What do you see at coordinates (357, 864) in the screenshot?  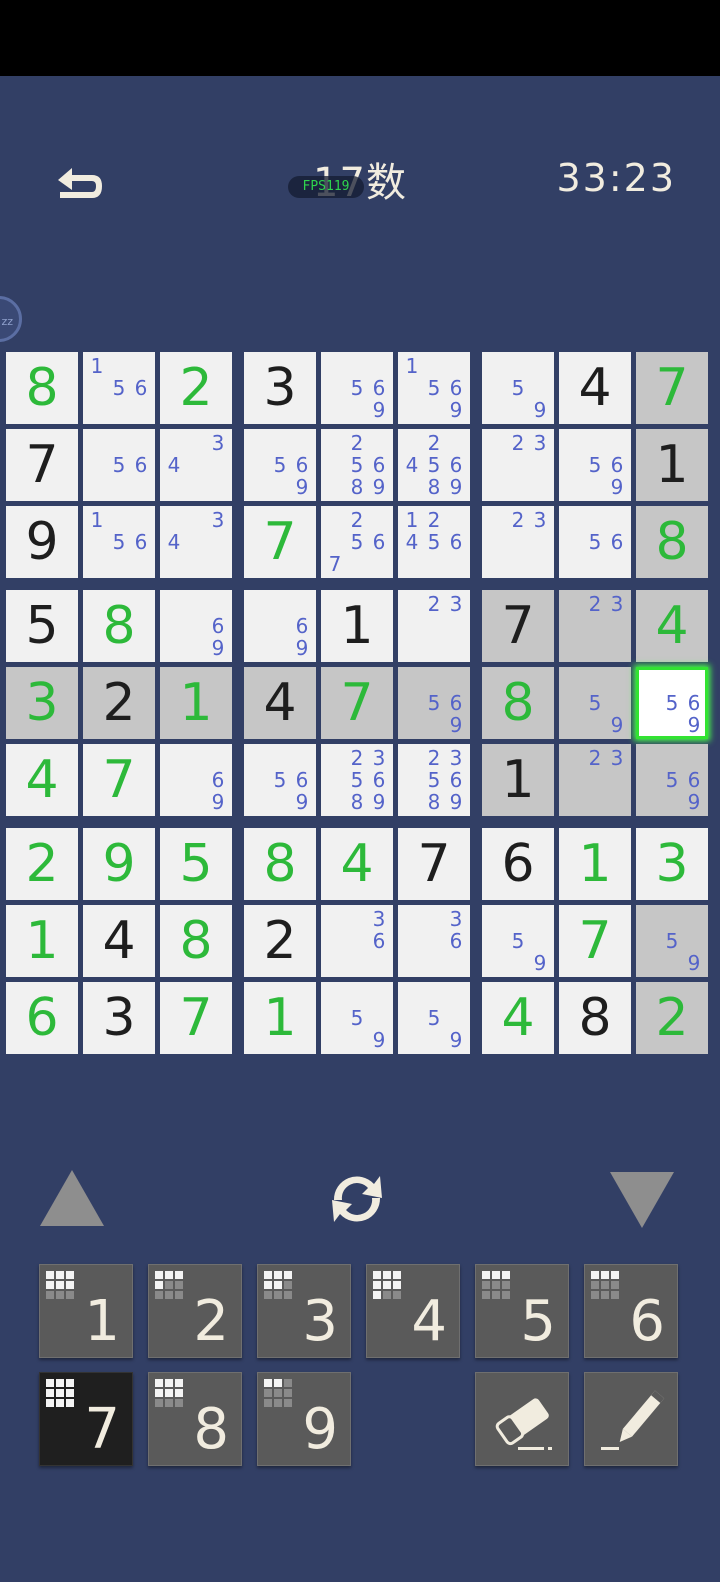 I see `cell-r7-c5: 4` at bounding box center [357, 864].